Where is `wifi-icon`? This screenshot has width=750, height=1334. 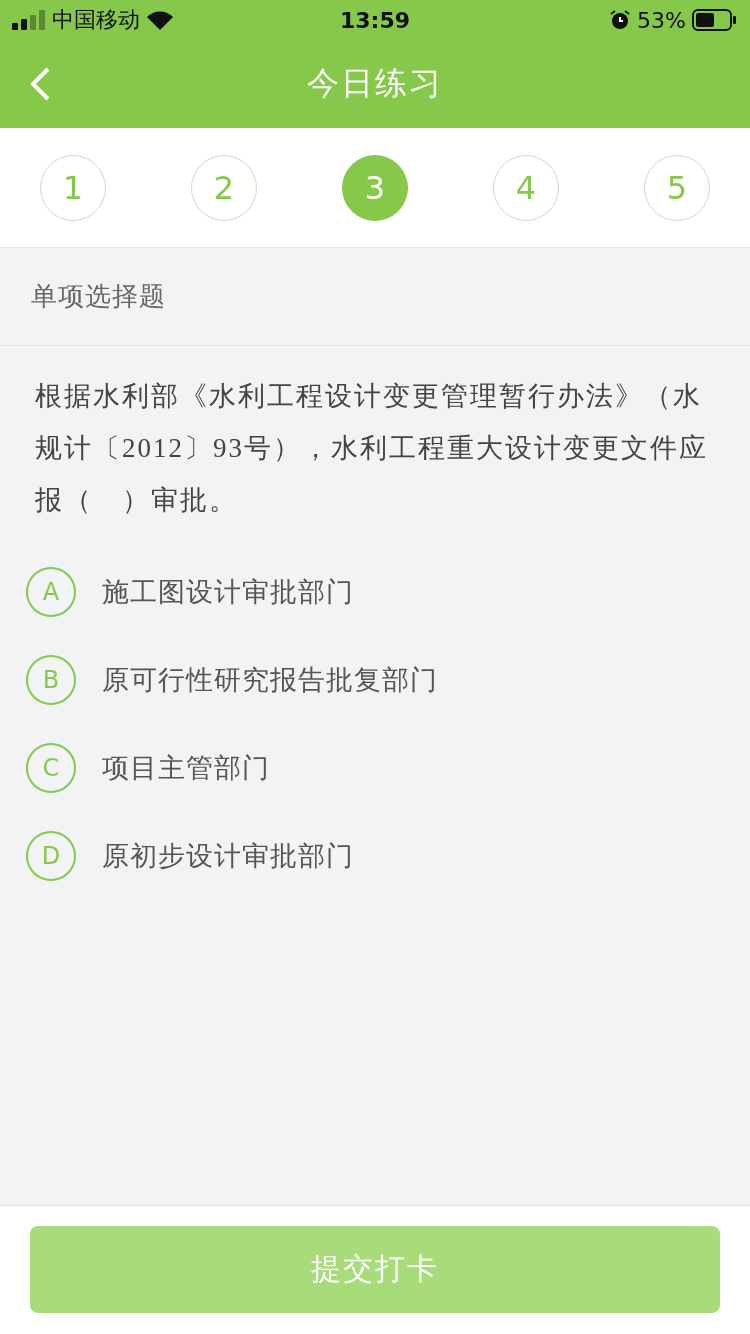 wifi-icon is located at coordinates (160, 20).